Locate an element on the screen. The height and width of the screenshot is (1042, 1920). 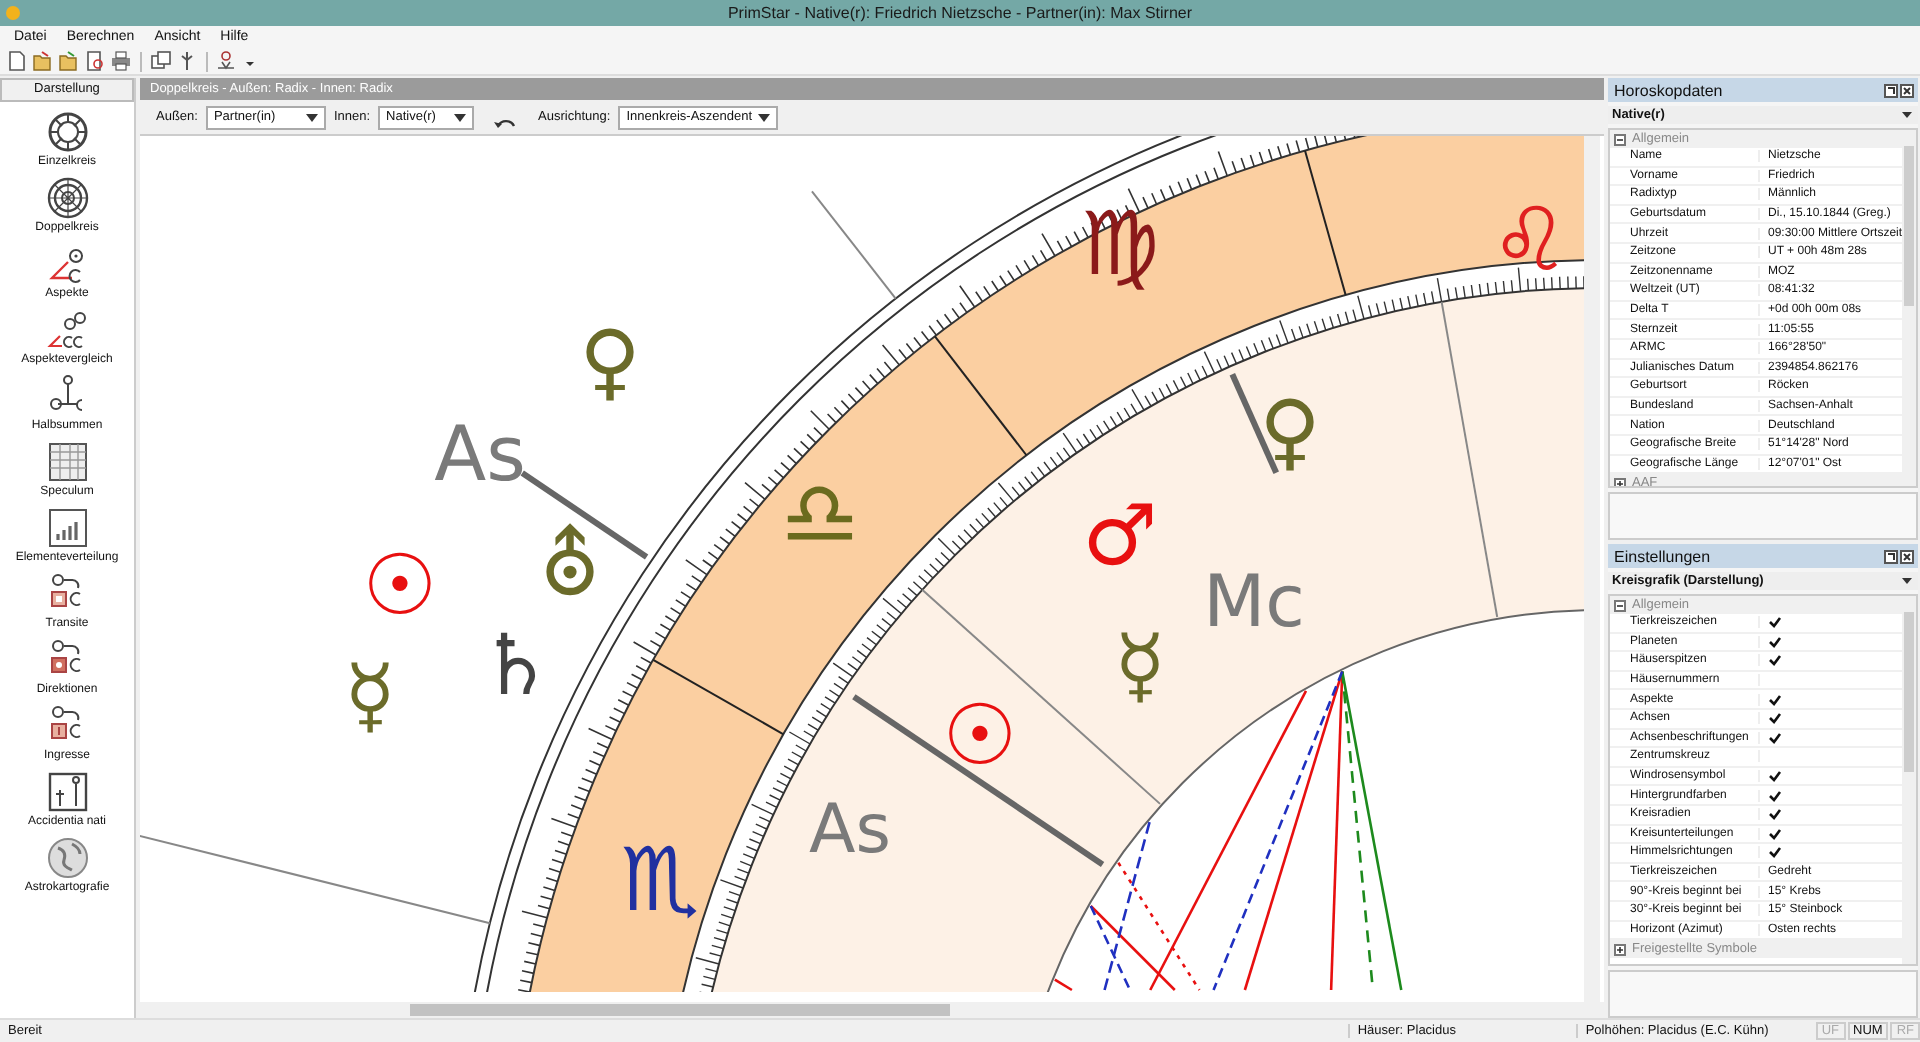
grid-icon is located at coordinates (67, 462).